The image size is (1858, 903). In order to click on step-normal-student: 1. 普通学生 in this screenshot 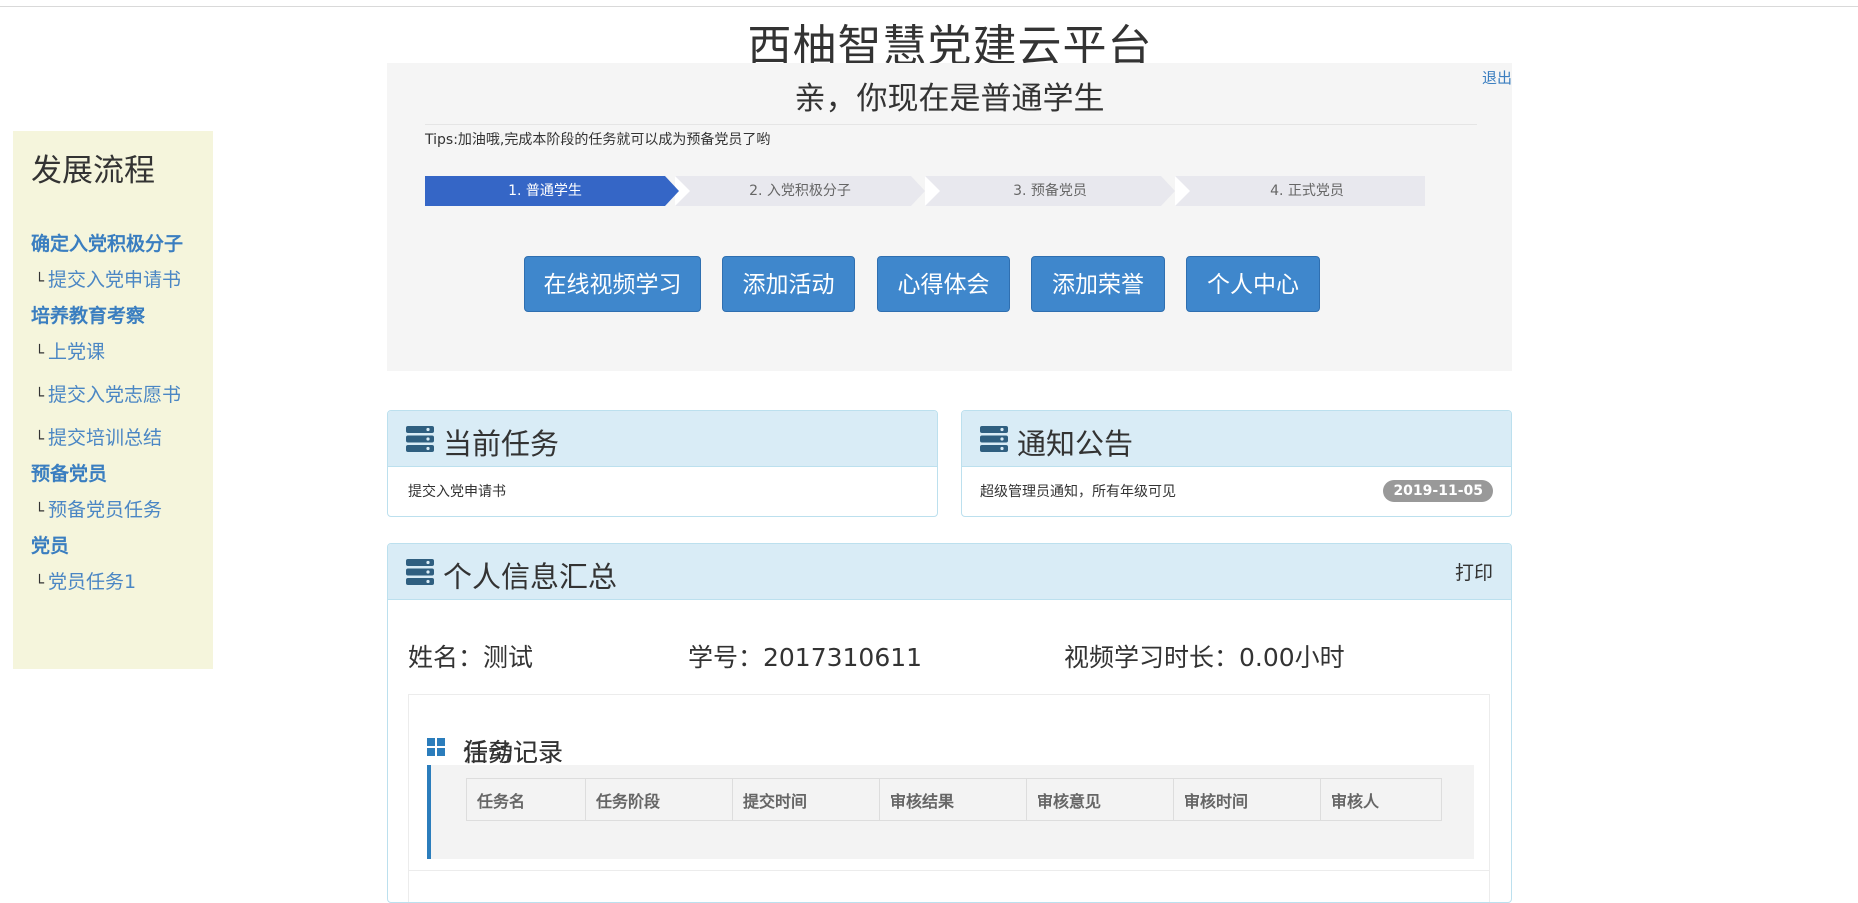, I will do `click(552, 191)`.